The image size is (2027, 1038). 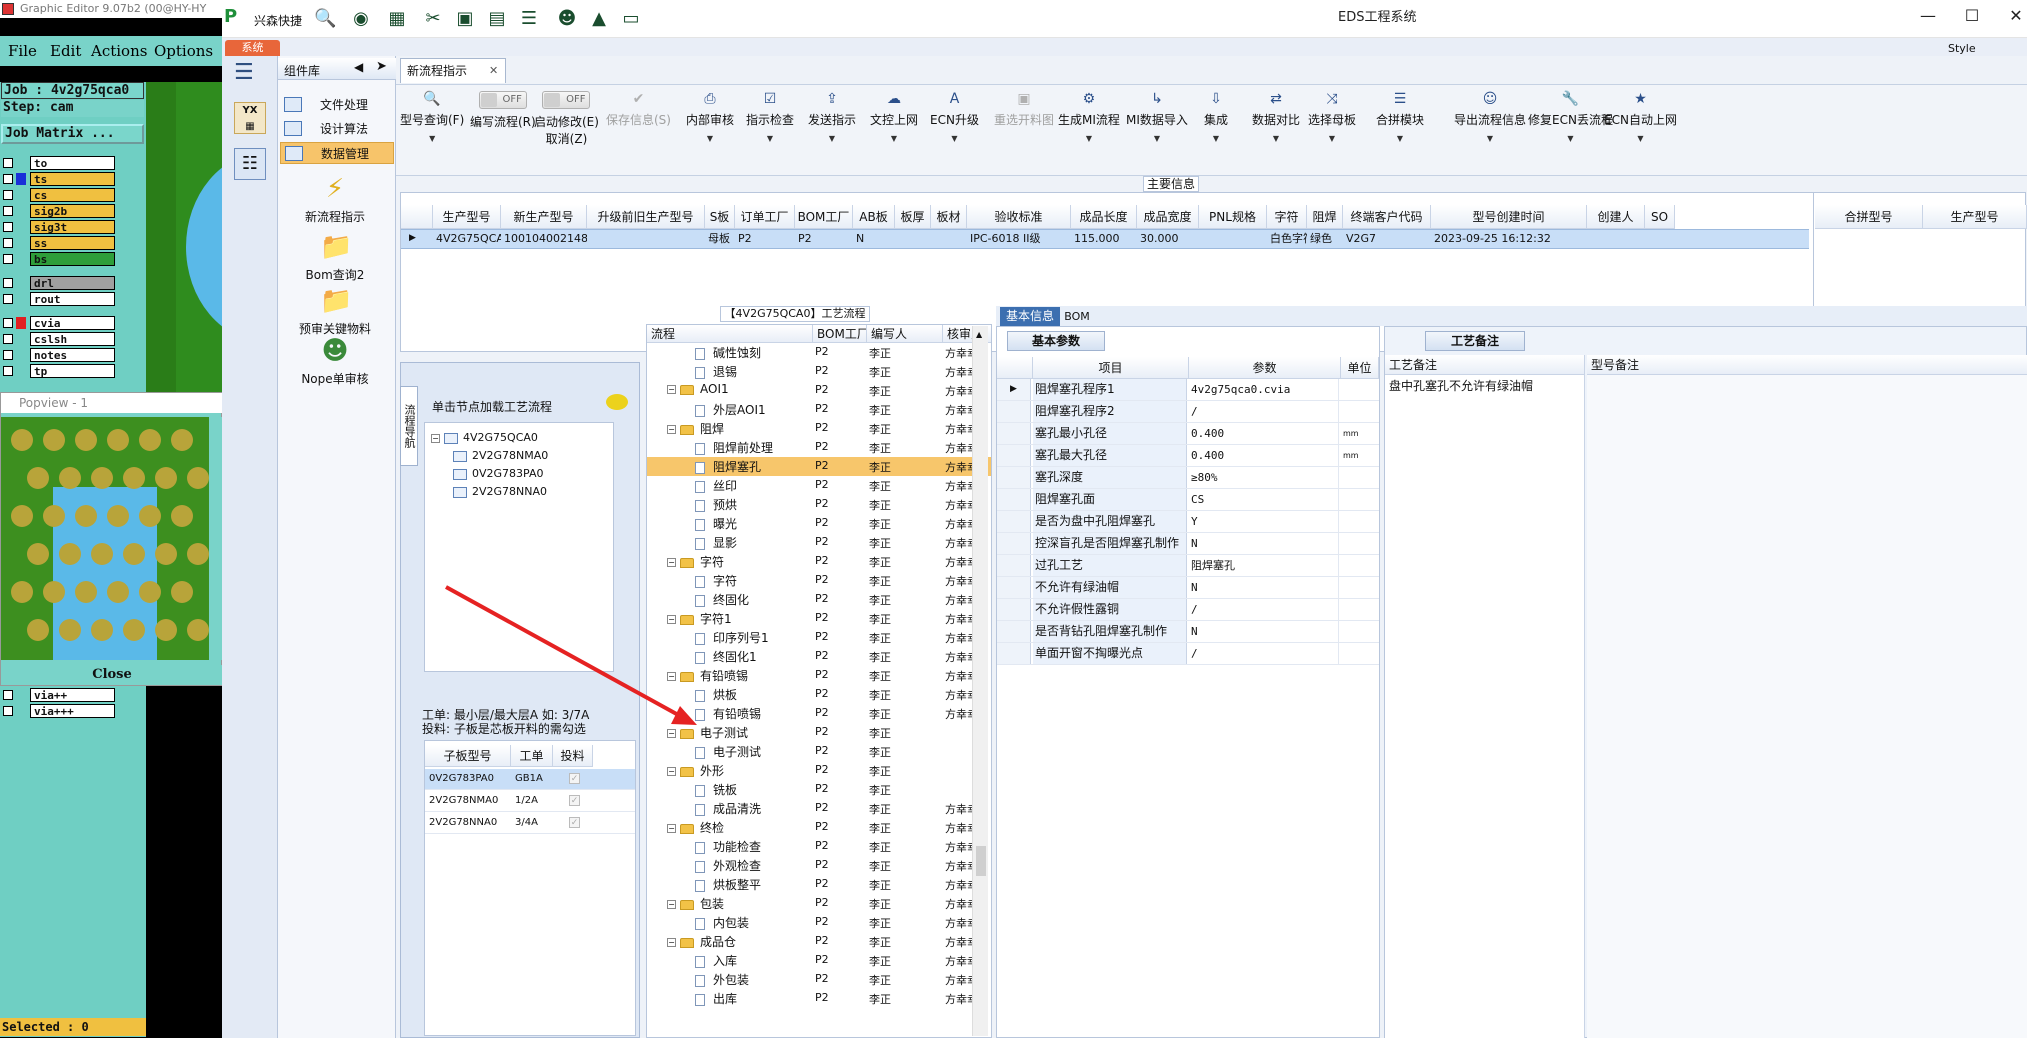 What do you see at coordinates (1264, 587) in the screenshot?
I see `param-value: N` at bounding box center [1264, 587].